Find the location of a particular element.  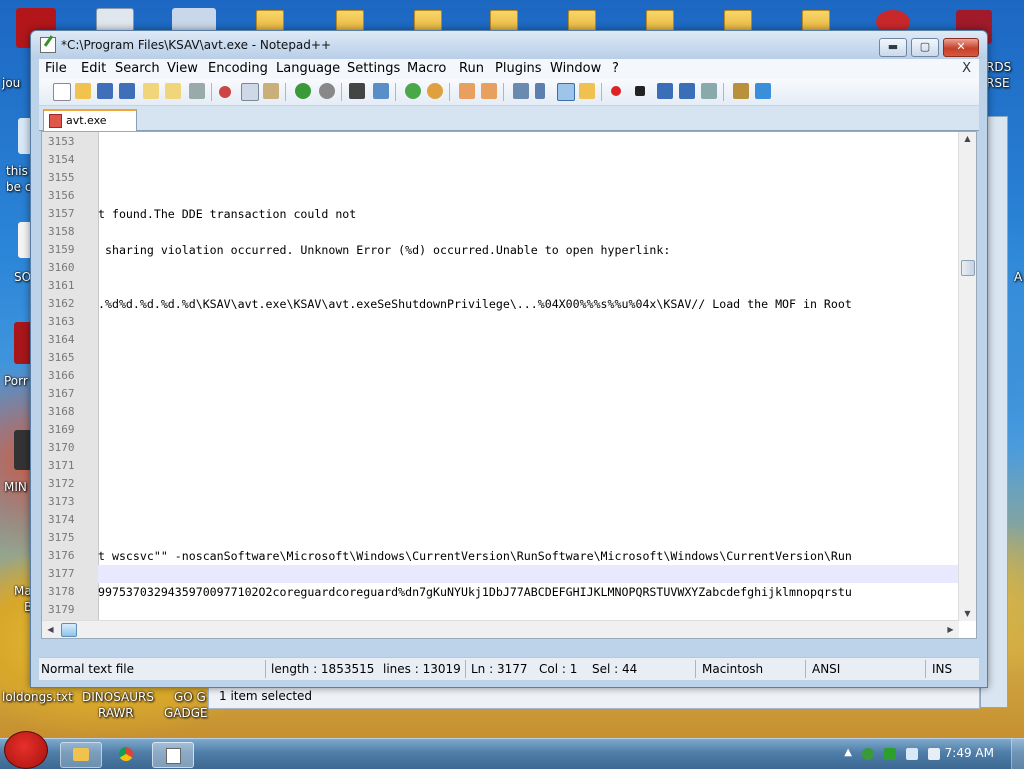

horizontal-scroll-thumb is located at coordinates (69, 630).